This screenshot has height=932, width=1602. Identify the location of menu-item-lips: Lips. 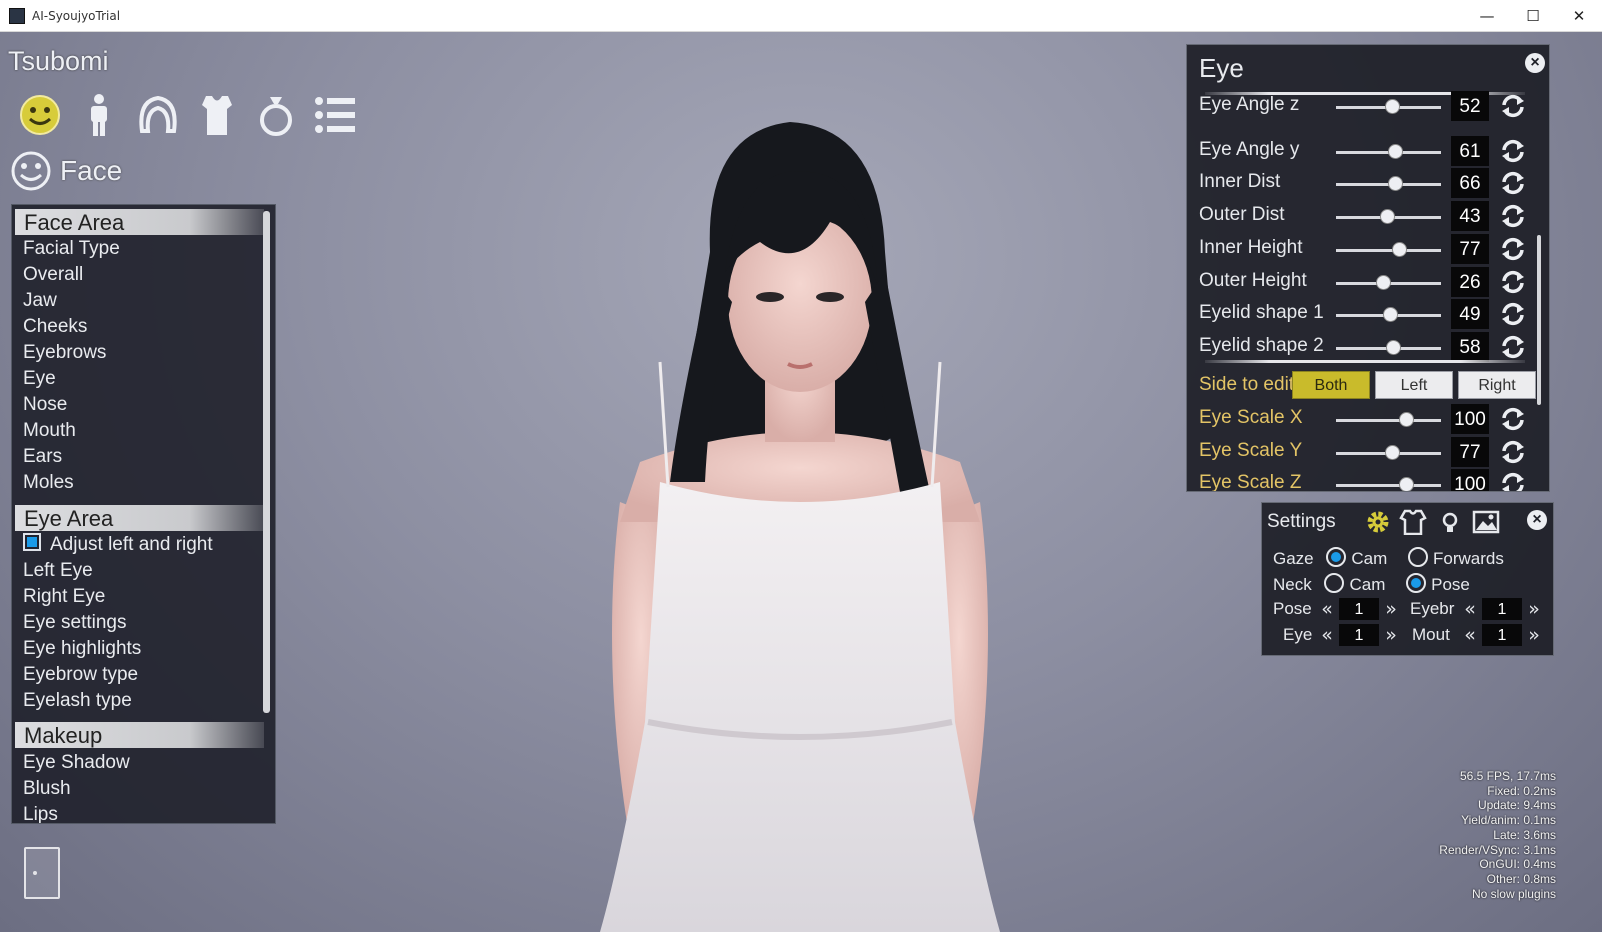
(40, 812).